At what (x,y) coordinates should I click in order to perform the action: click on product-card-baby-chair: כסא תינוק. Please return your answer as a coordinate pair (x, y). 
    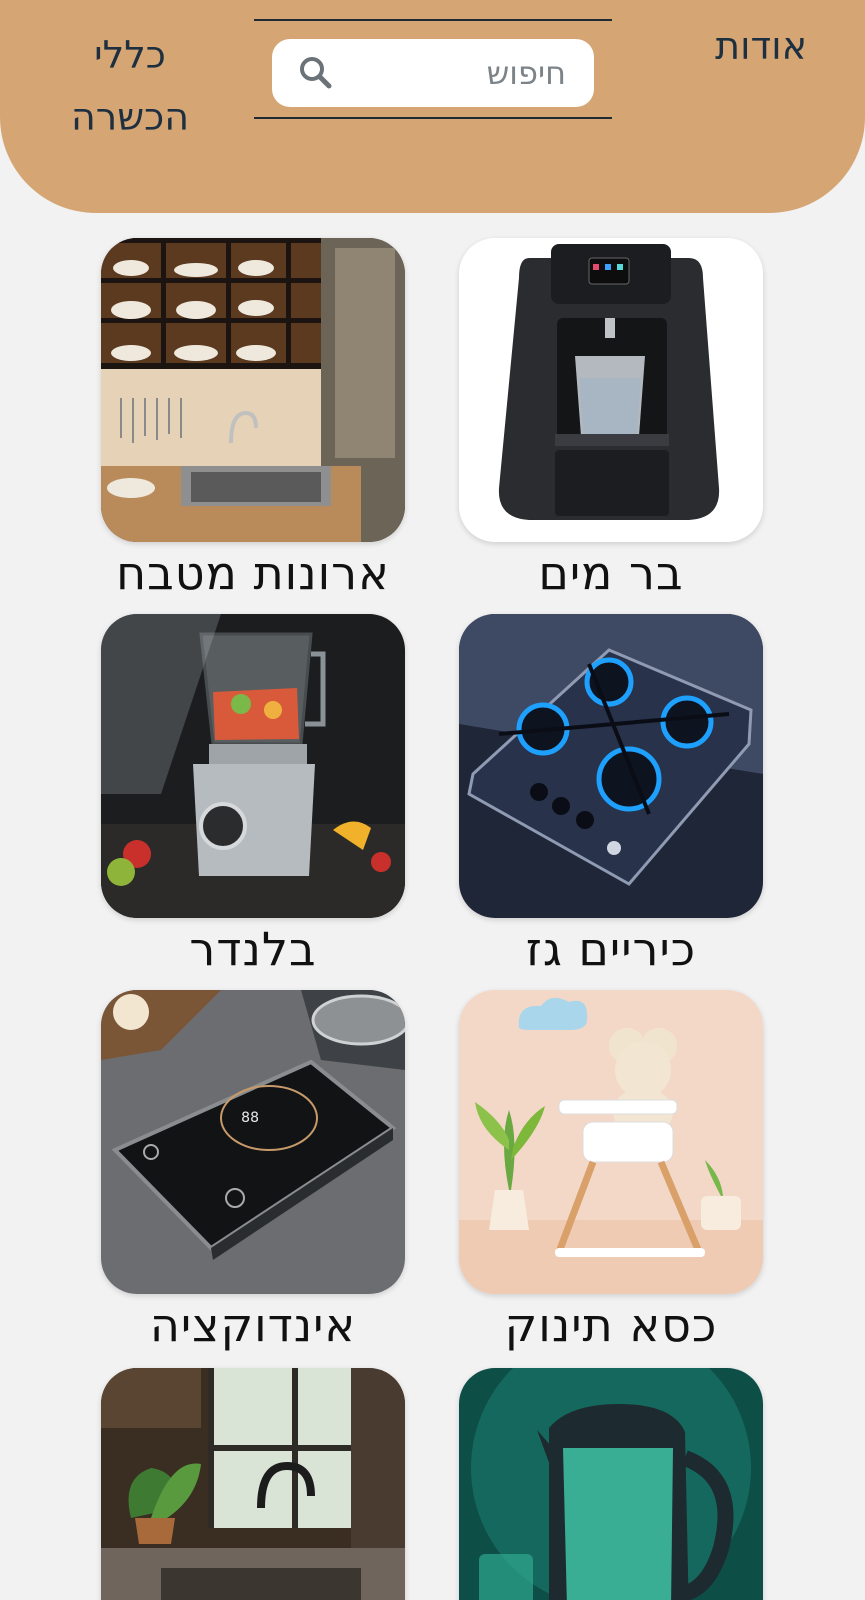
    Looking at the image, I should click on (611, 1171).